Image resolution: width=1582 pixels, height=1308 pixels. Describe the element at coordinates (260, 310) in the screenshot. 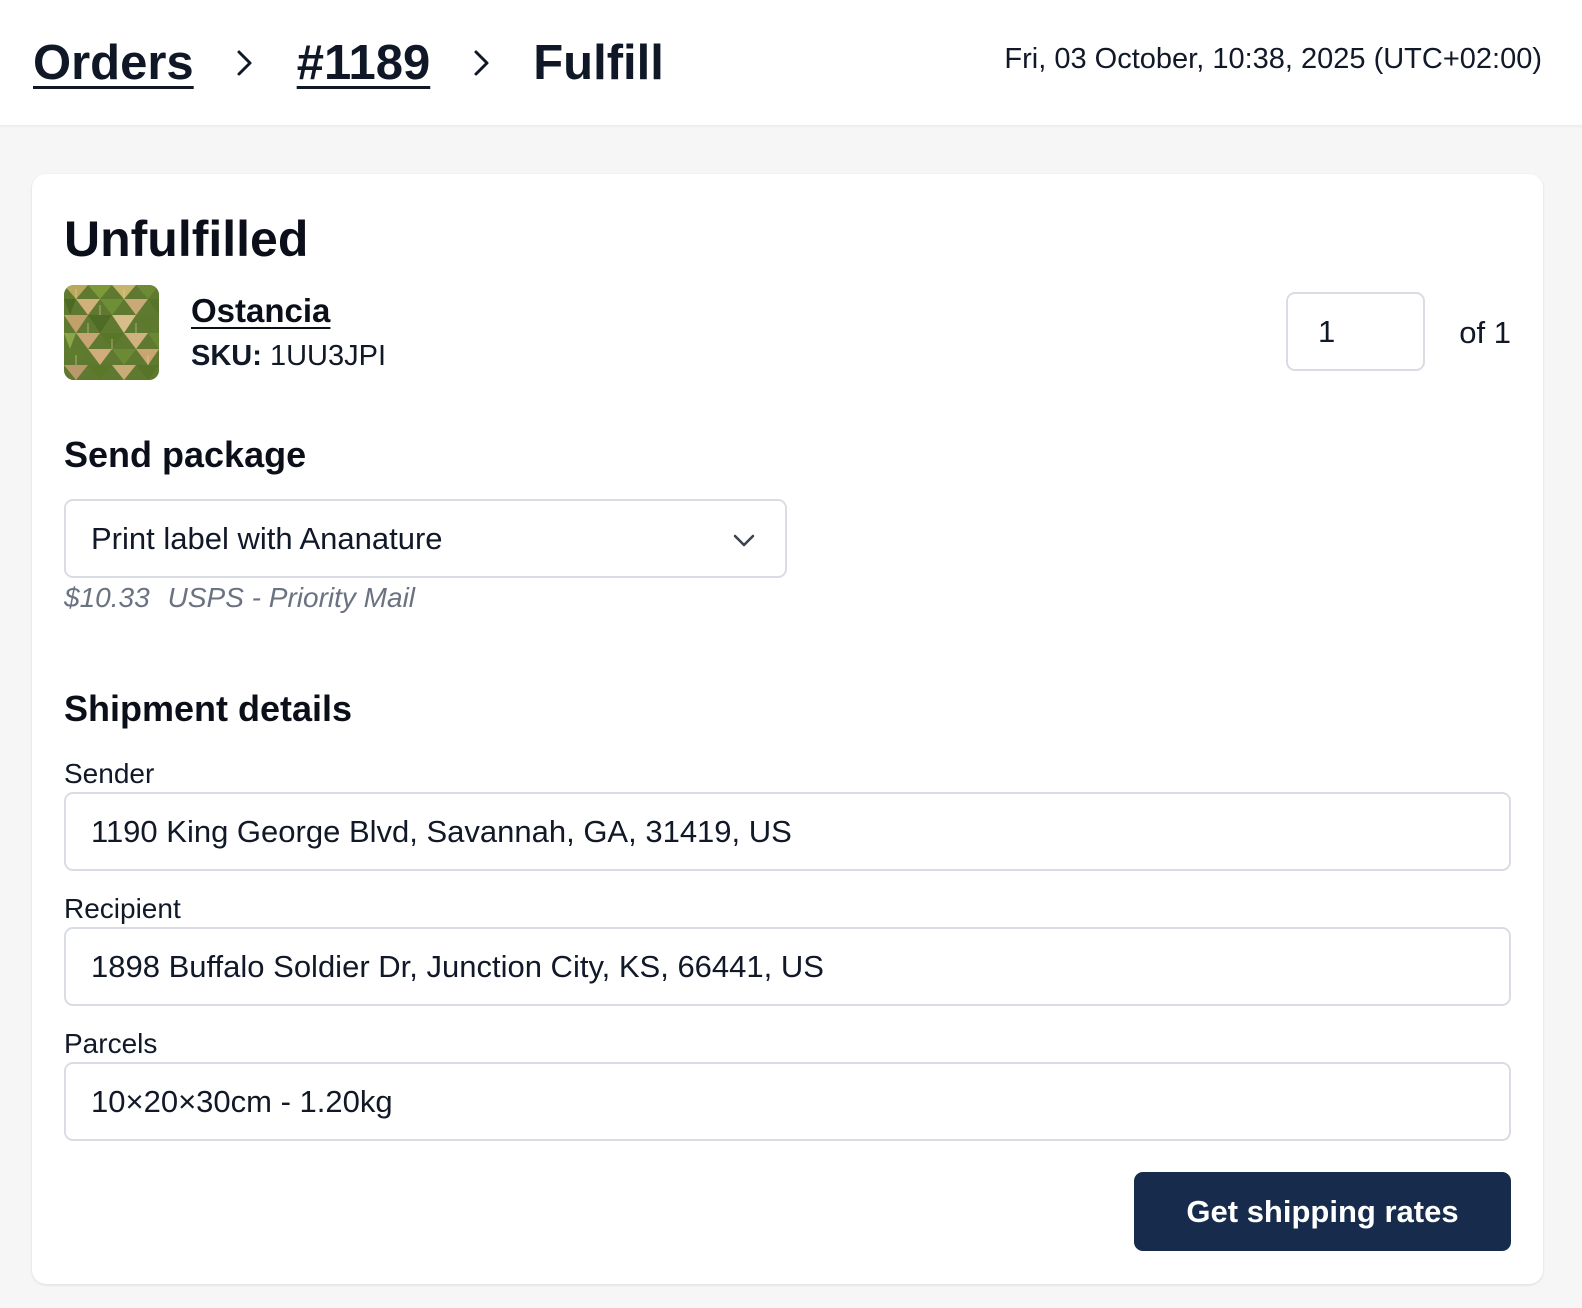

I see `product-name-link: Ostancia` at that location.